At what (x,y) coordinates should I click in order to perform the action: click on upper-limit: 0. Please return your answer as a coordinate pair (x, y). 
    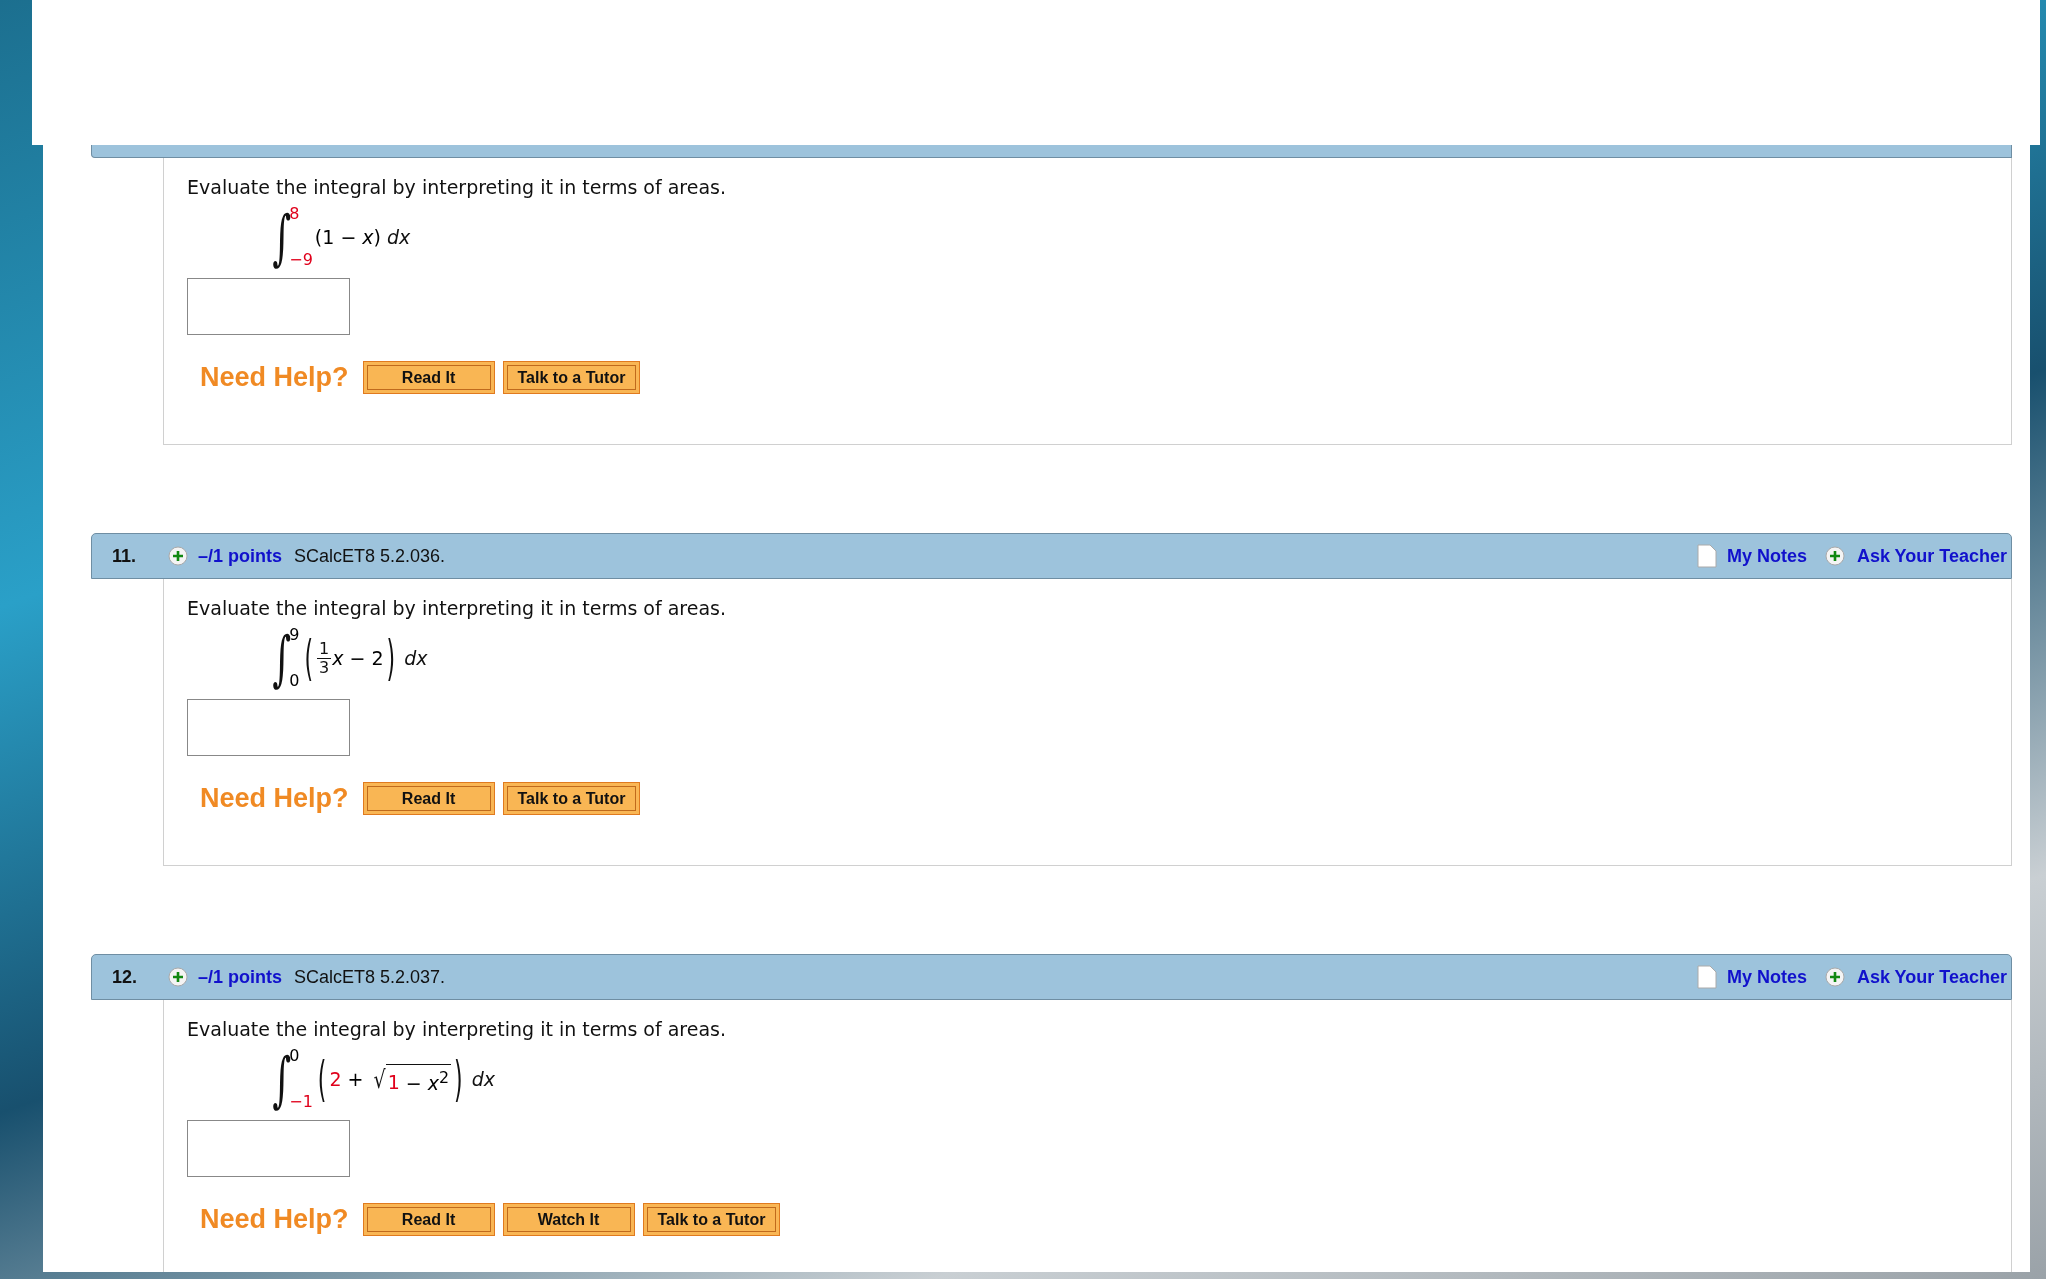
    Looking at the image, I should click on (295, 1056).